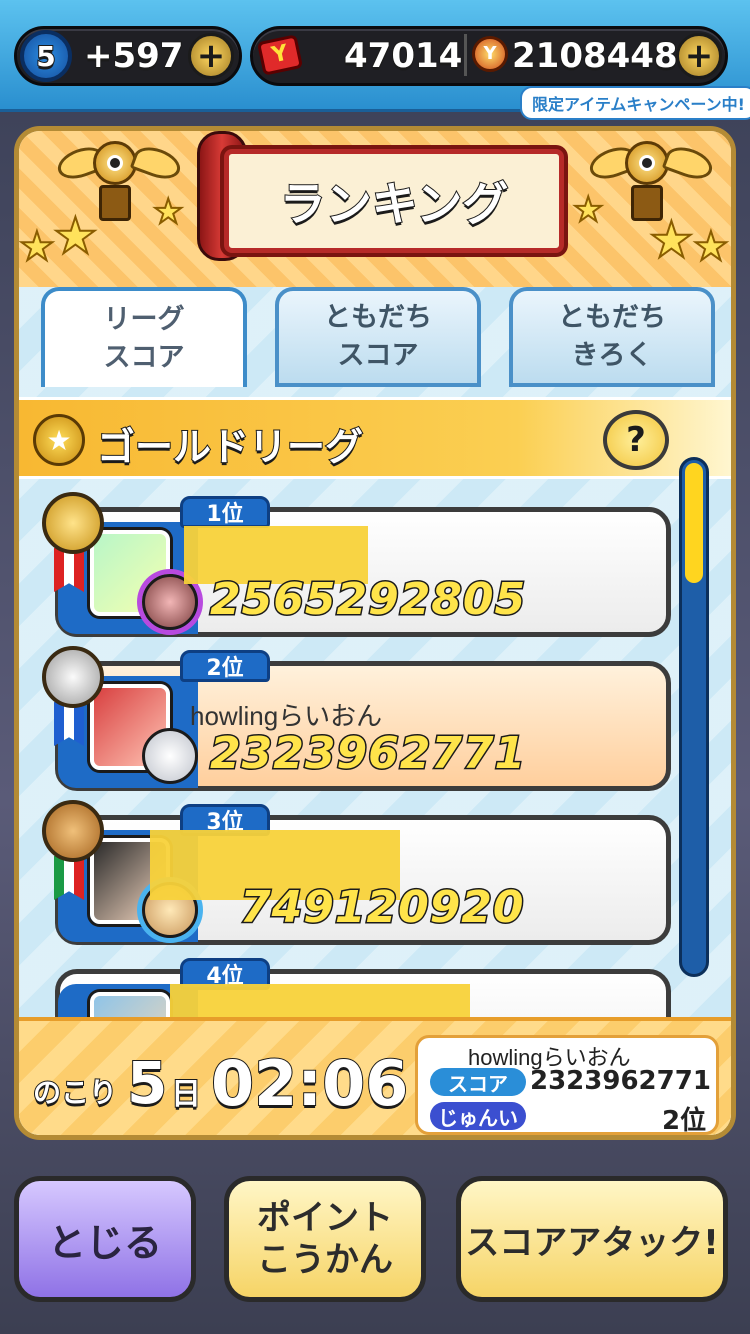 The width and height of the screenshot is (750, 1334). What do you see at coordinates (75, 1092) in the screenshot?
I see `remaining-label: のこり` at bounding box center [75, 1092].